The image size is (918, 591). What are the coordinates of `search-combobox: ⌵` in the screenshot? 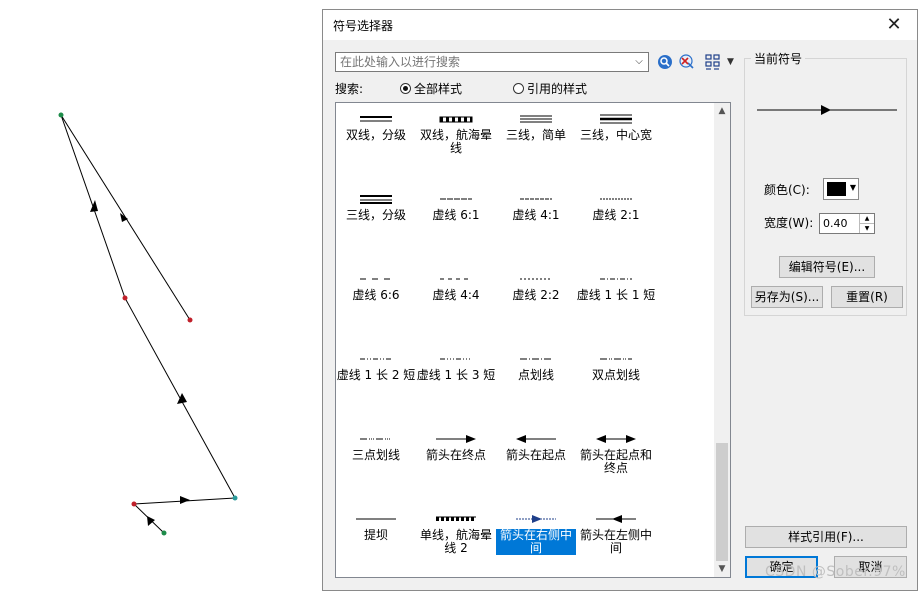 It's located at (492, 62).